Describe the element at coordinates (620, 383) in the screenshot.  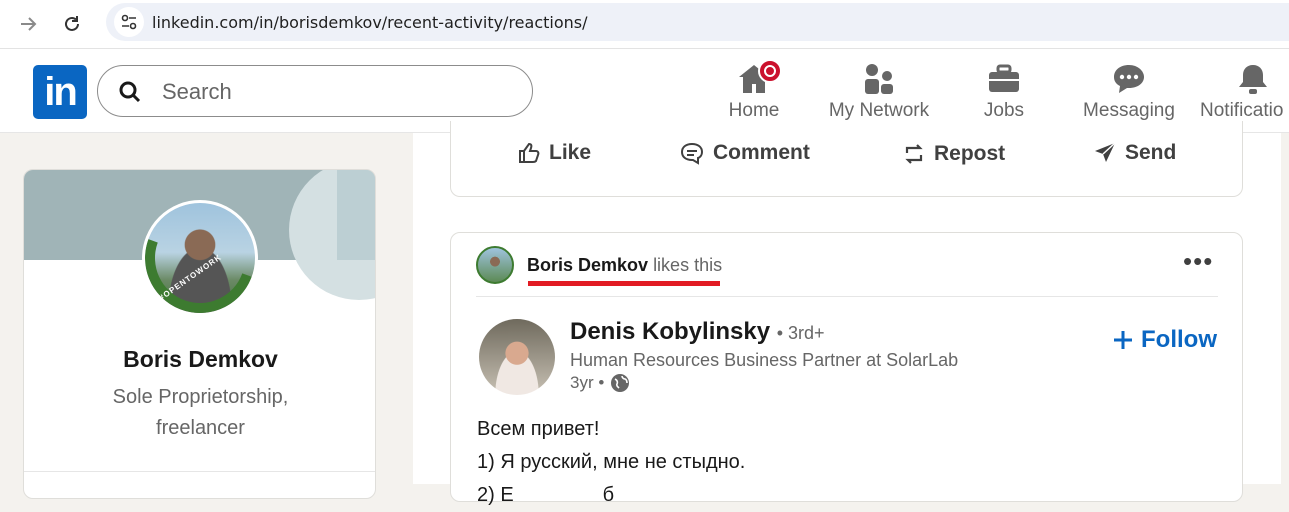
I see `globe-icon` at that location.